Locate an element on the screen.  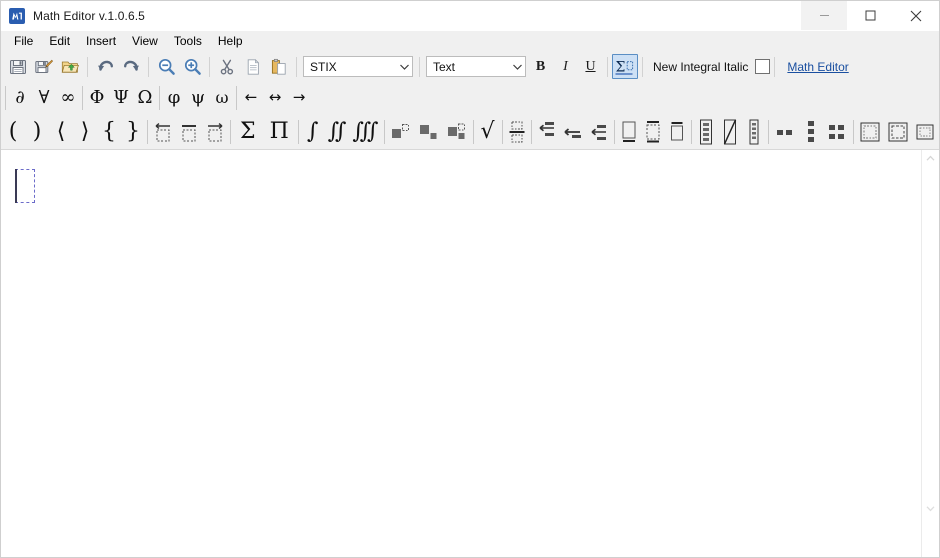
brand-link: Math Editor is located at coordinates (817, 67).